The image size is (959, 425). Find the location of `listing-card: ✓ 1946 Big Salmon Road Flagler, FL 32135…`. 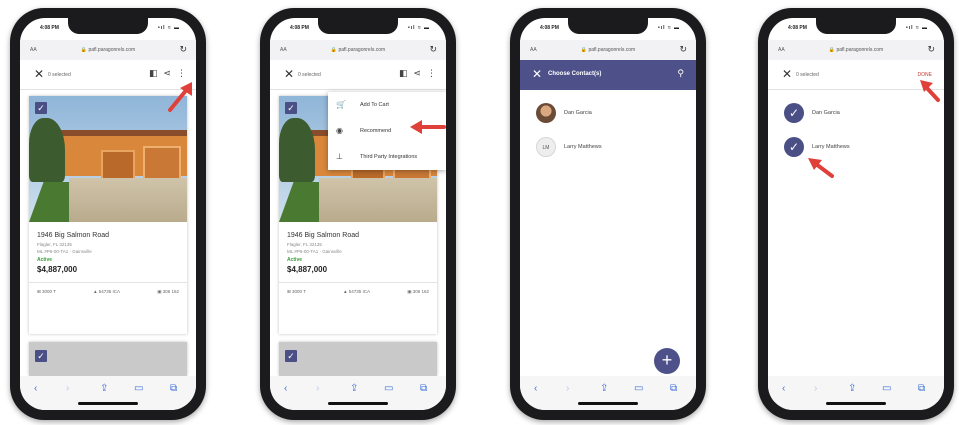

listing-card: ✓ 1946 Big Salmon Road Flagler, FL 32135… is located at coordinates (108, 215).